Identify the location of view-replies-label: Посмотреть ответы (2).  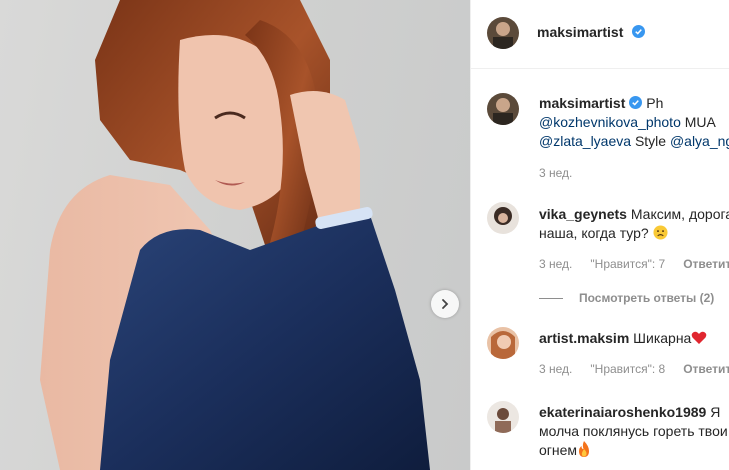
(647, 298).